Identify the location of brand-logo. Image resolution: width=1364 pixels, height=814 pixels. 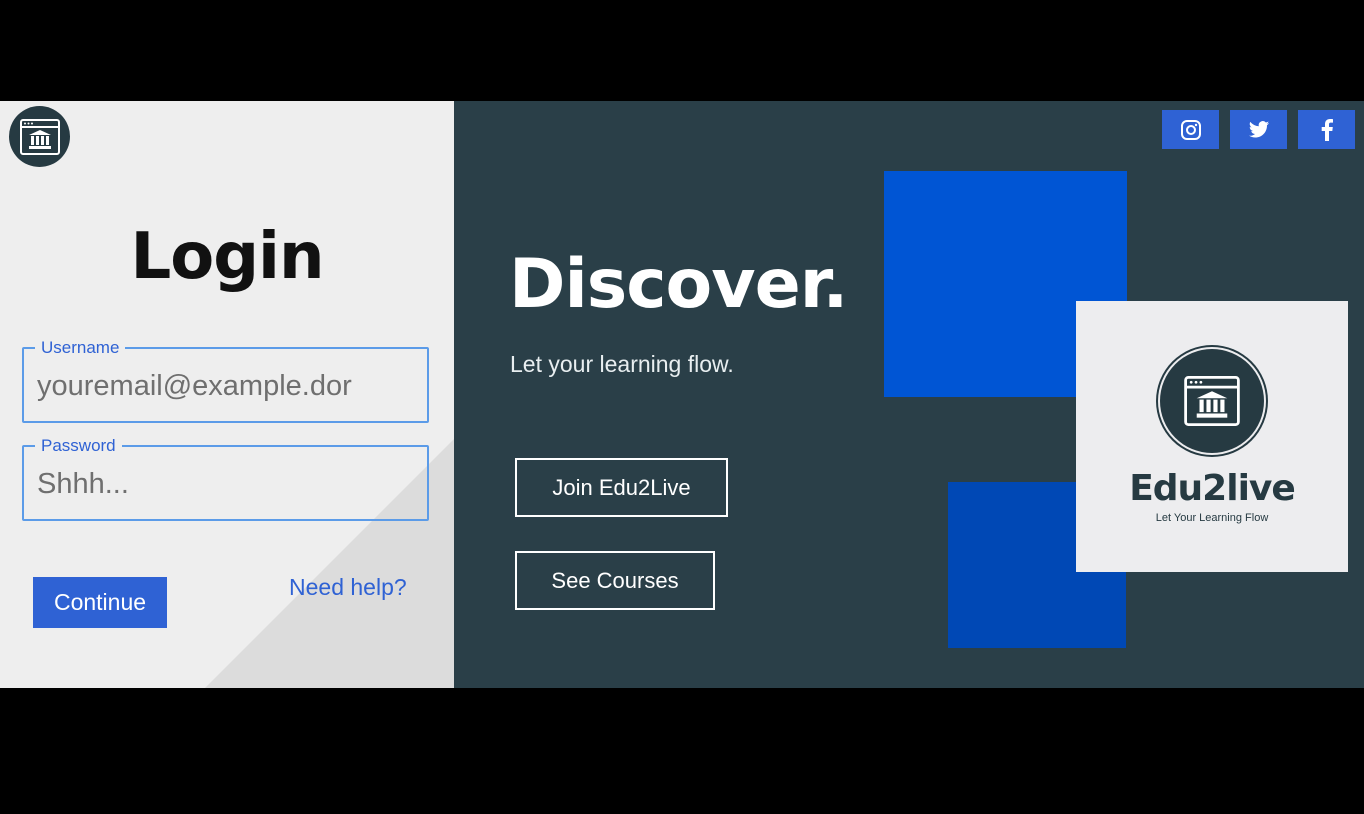
(1212, 401).